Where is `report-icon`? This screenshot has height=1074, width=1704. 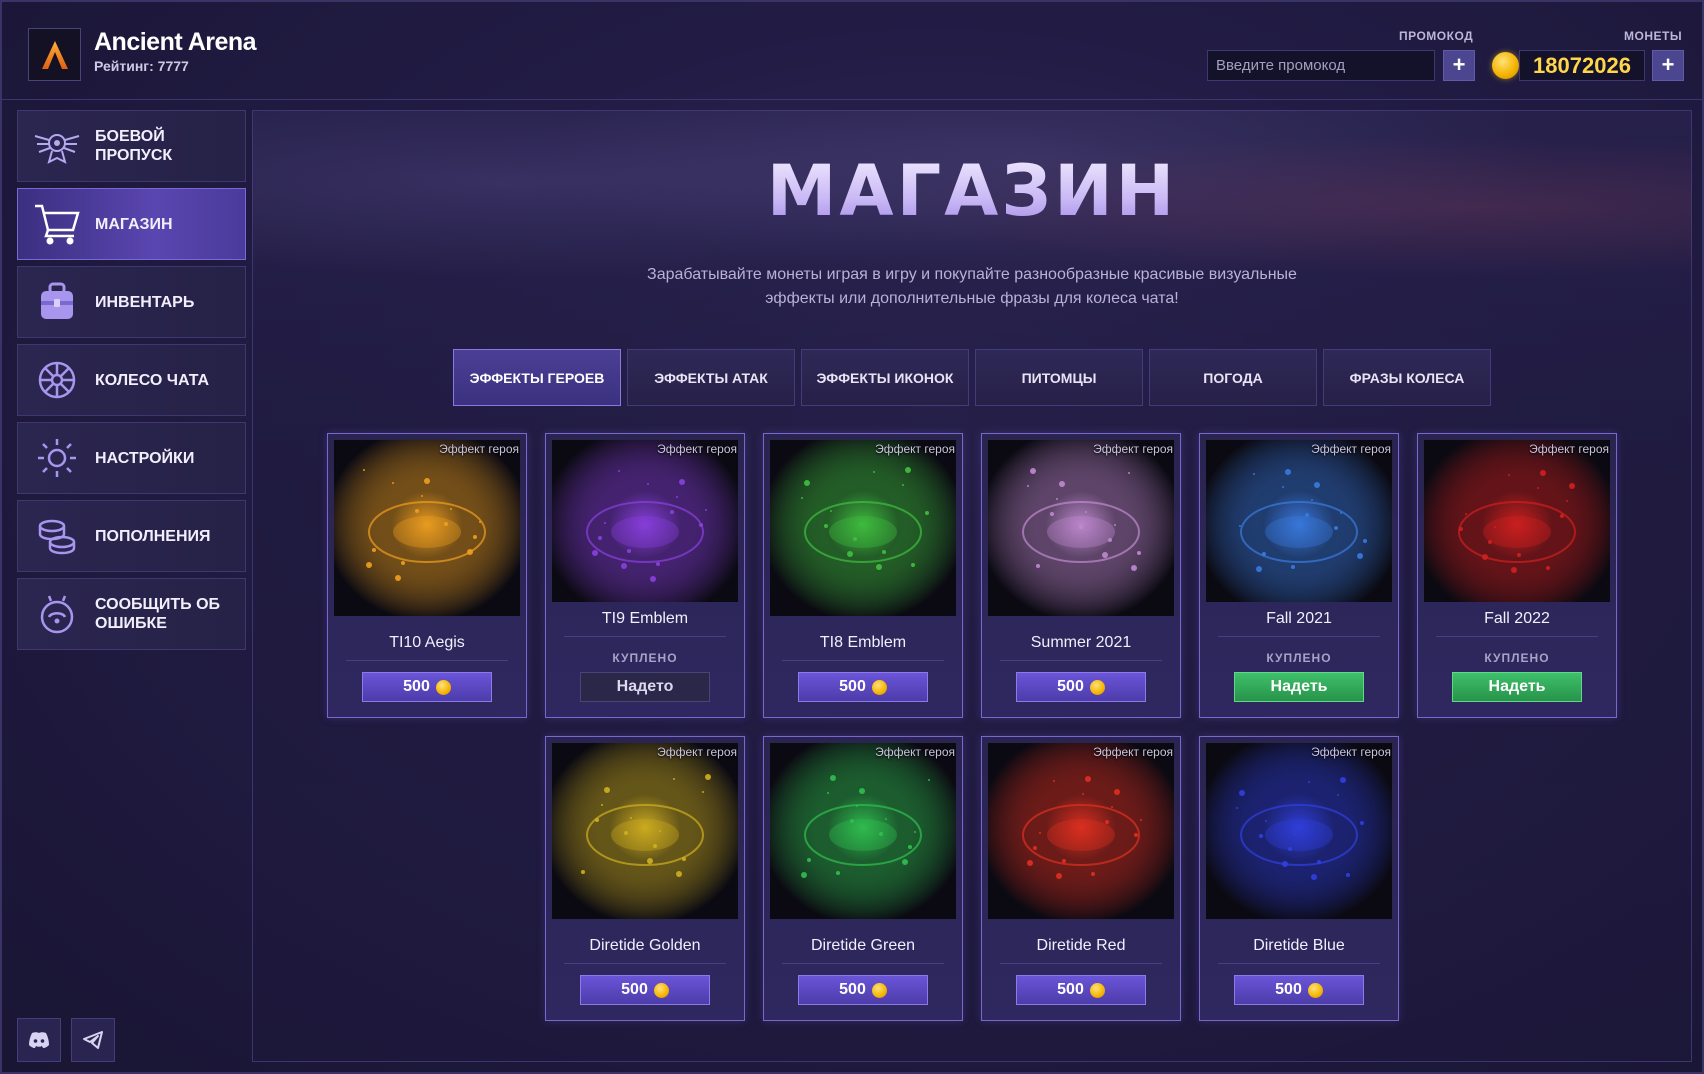
report-icon is located at coordinates (57, 614).